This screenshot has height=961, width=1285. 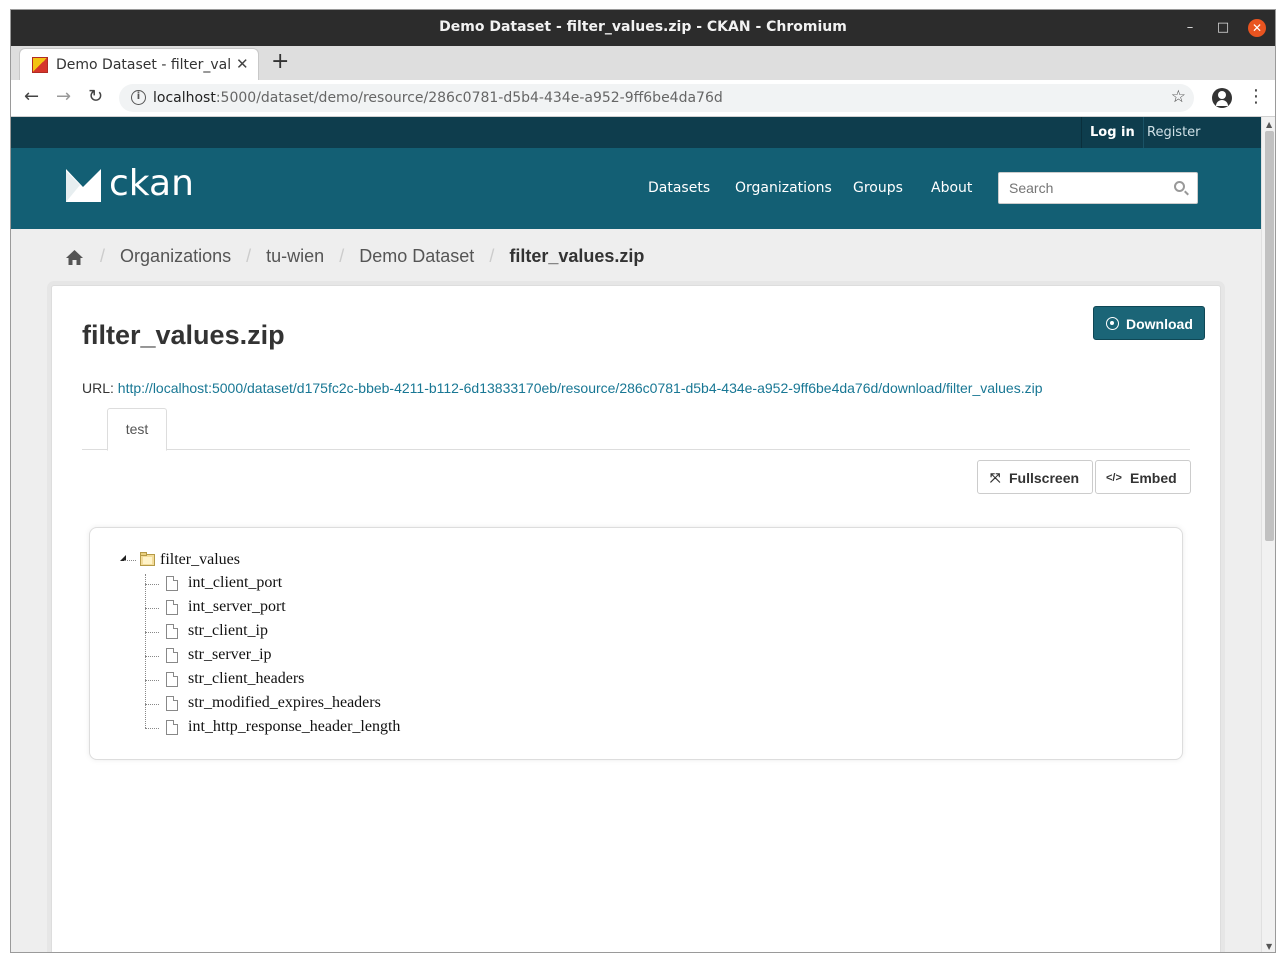 What do you see at coordinates (1223, 28) in the screenshot?
I see `maximize-icon: □` at bounding box center [1223, 28].